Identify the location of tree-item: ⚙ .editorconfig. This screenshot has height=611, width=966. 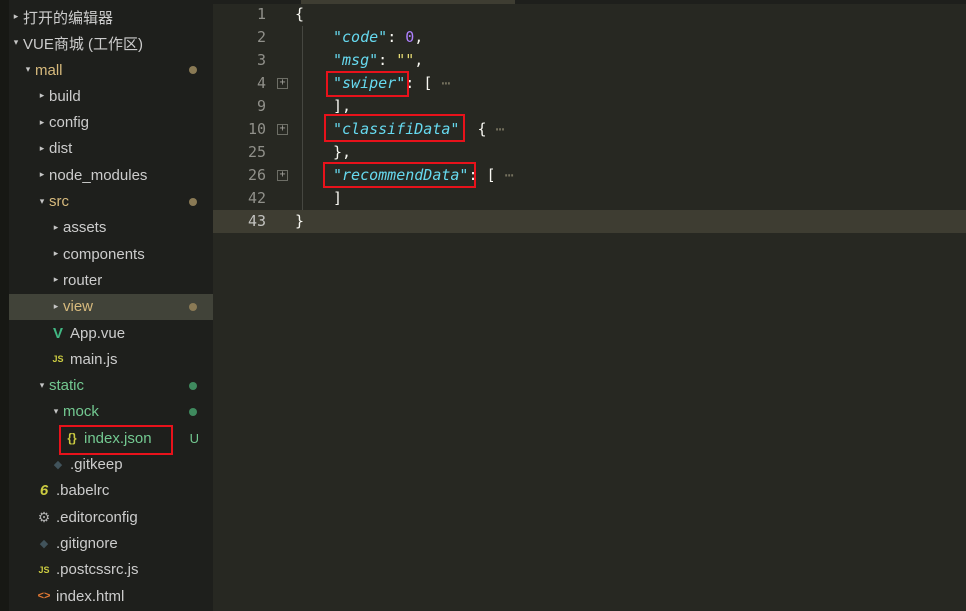
(111, 517).